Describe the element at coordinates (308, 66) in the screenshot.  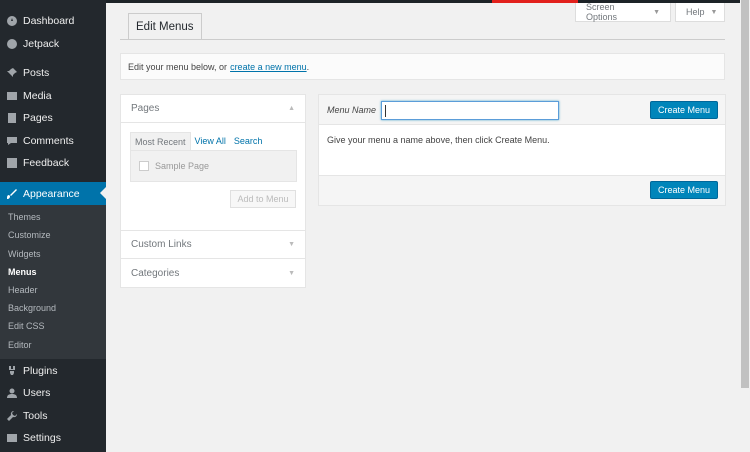
I see `manage-suffix: .` at that location.